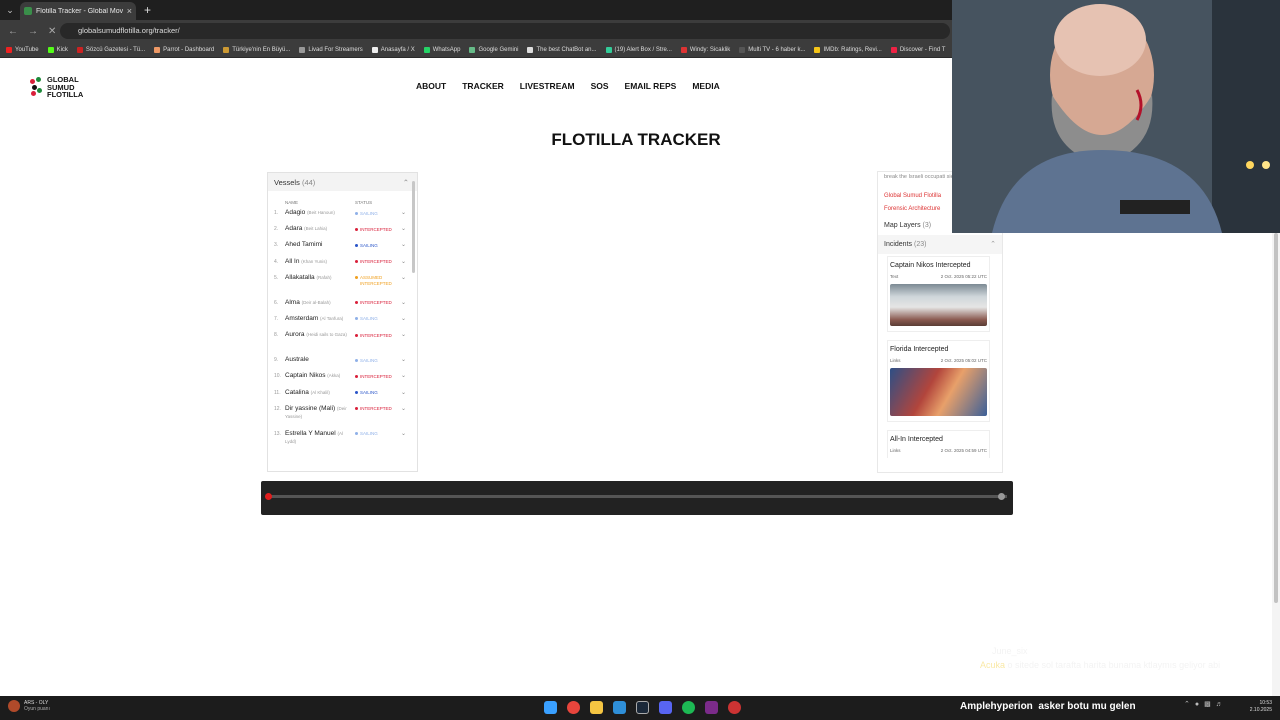  Describe the element at coordinates (505, 31) in the screenshot. I see `url-field: globalsumudflotilla.org/tracker/` at that location.